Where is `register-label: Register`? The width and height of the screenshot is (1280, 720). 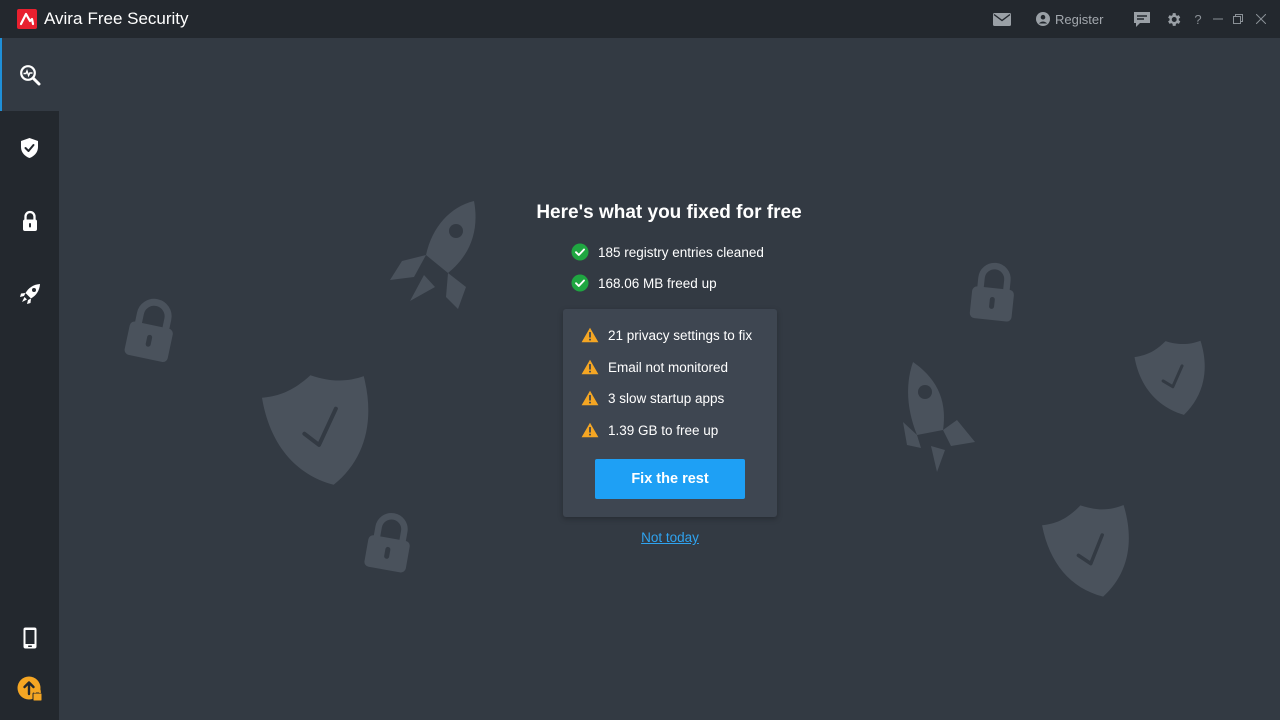
register-label: Register is located at coordinates (1079, 19).